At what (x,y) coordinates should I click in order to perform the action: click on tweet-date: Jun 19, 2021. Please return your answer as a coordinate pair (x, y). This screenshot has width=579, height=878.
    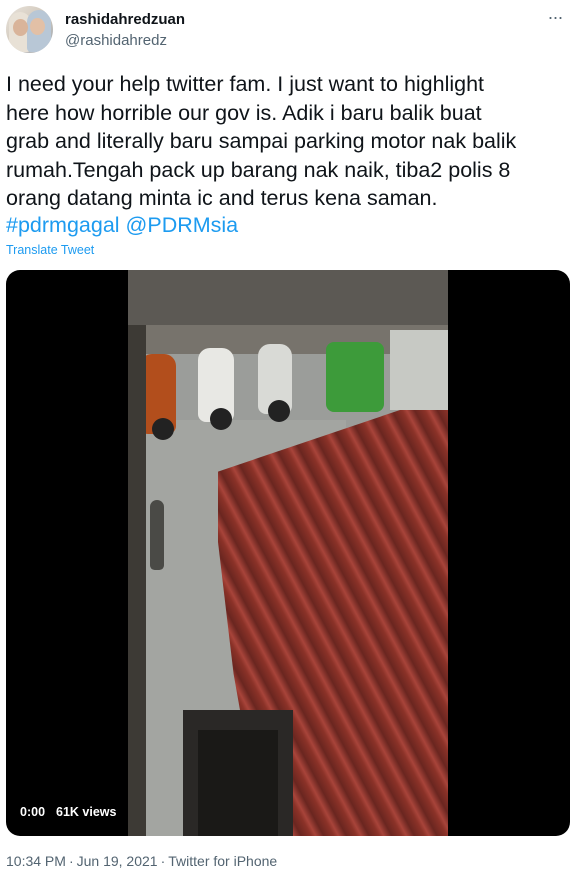
    Looking at the image, I should click on (117, 861).